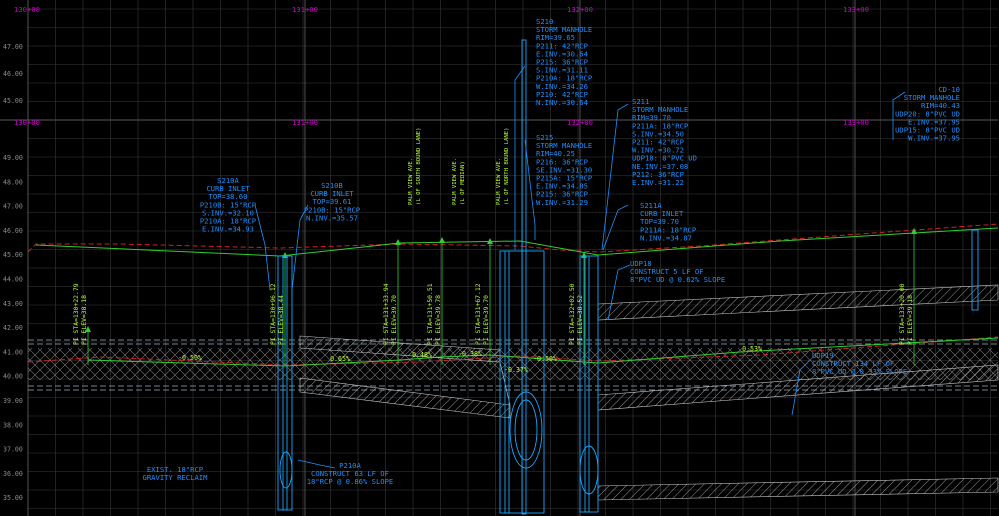  Describe the element at coordinates (580, 320) in the screenshot. I see `pi-elevation-label: PI ELEV=38.52` at that location.